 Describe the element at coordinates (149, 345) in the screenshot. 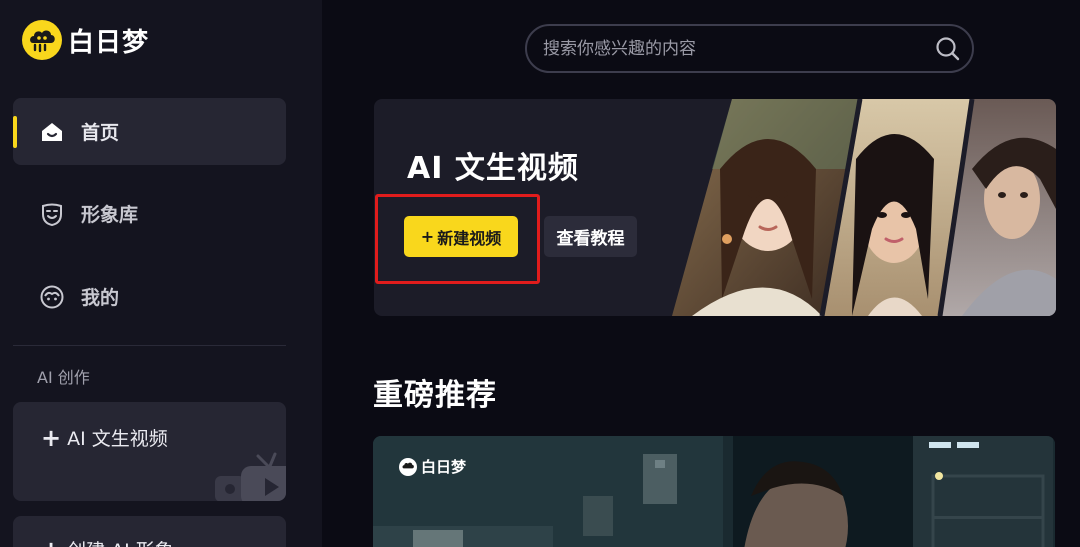

I see `sidebar-divider` at that location.